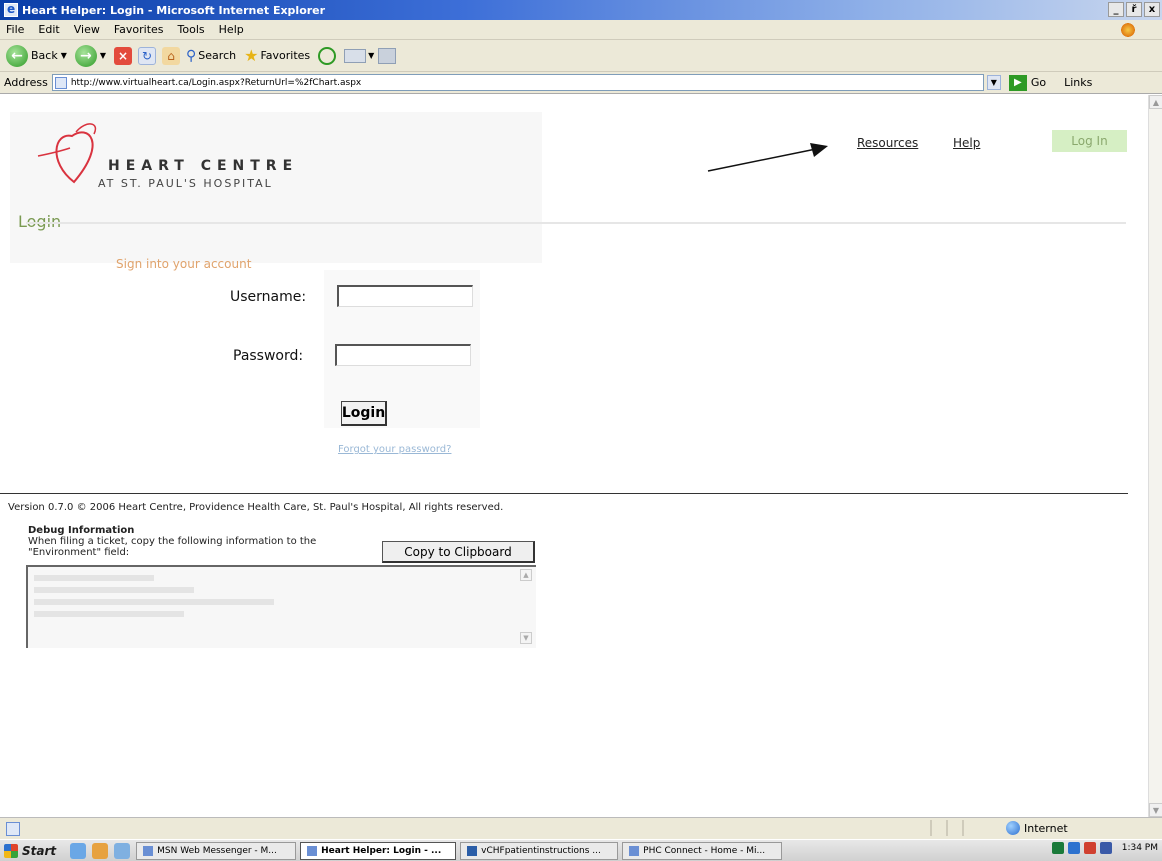  What do you see at coordinates (203, 166) in the screenshot?
I see `logo-name: HEART CENTRE` at bounding box center [203, 166].